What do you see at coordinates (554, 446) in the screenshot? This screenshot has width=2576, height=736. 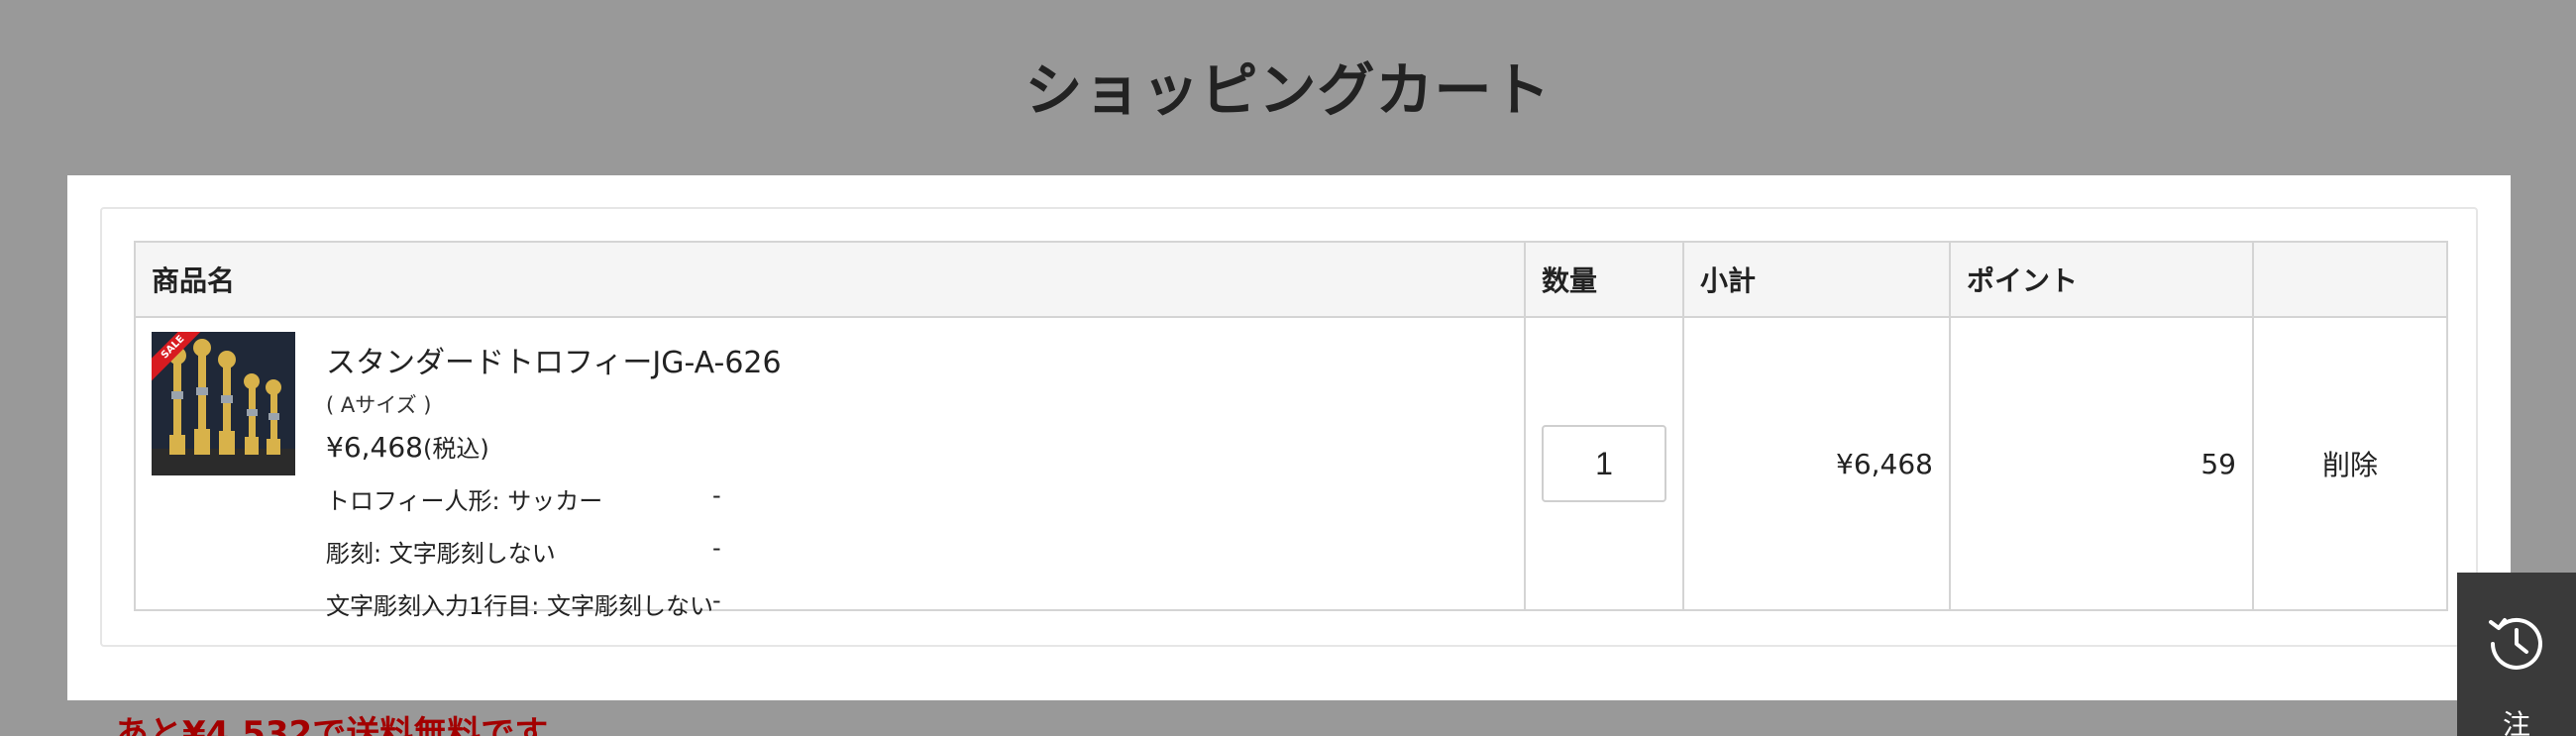 I see `product-price: ¥6,468(税込)` at bounding box center [554, 446].